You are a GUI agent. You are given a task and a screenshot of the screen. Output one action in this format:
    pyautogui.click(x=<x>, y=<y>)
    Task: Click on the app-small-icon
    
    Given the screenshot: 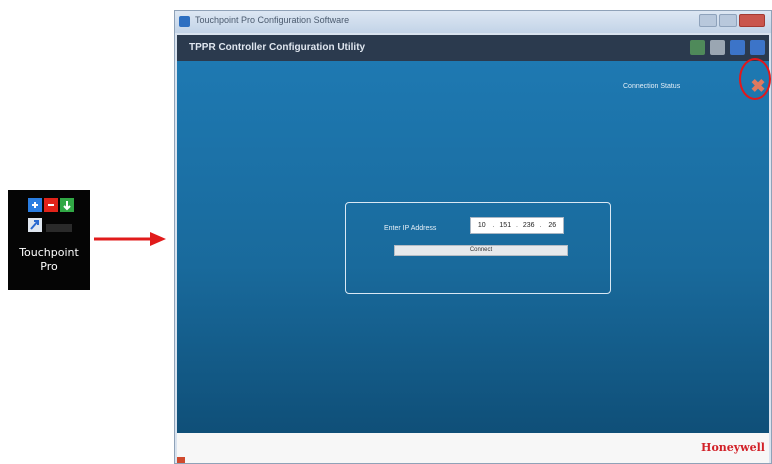 What is the action you would take?
    pyautogui.click(x=184, y=21)
    